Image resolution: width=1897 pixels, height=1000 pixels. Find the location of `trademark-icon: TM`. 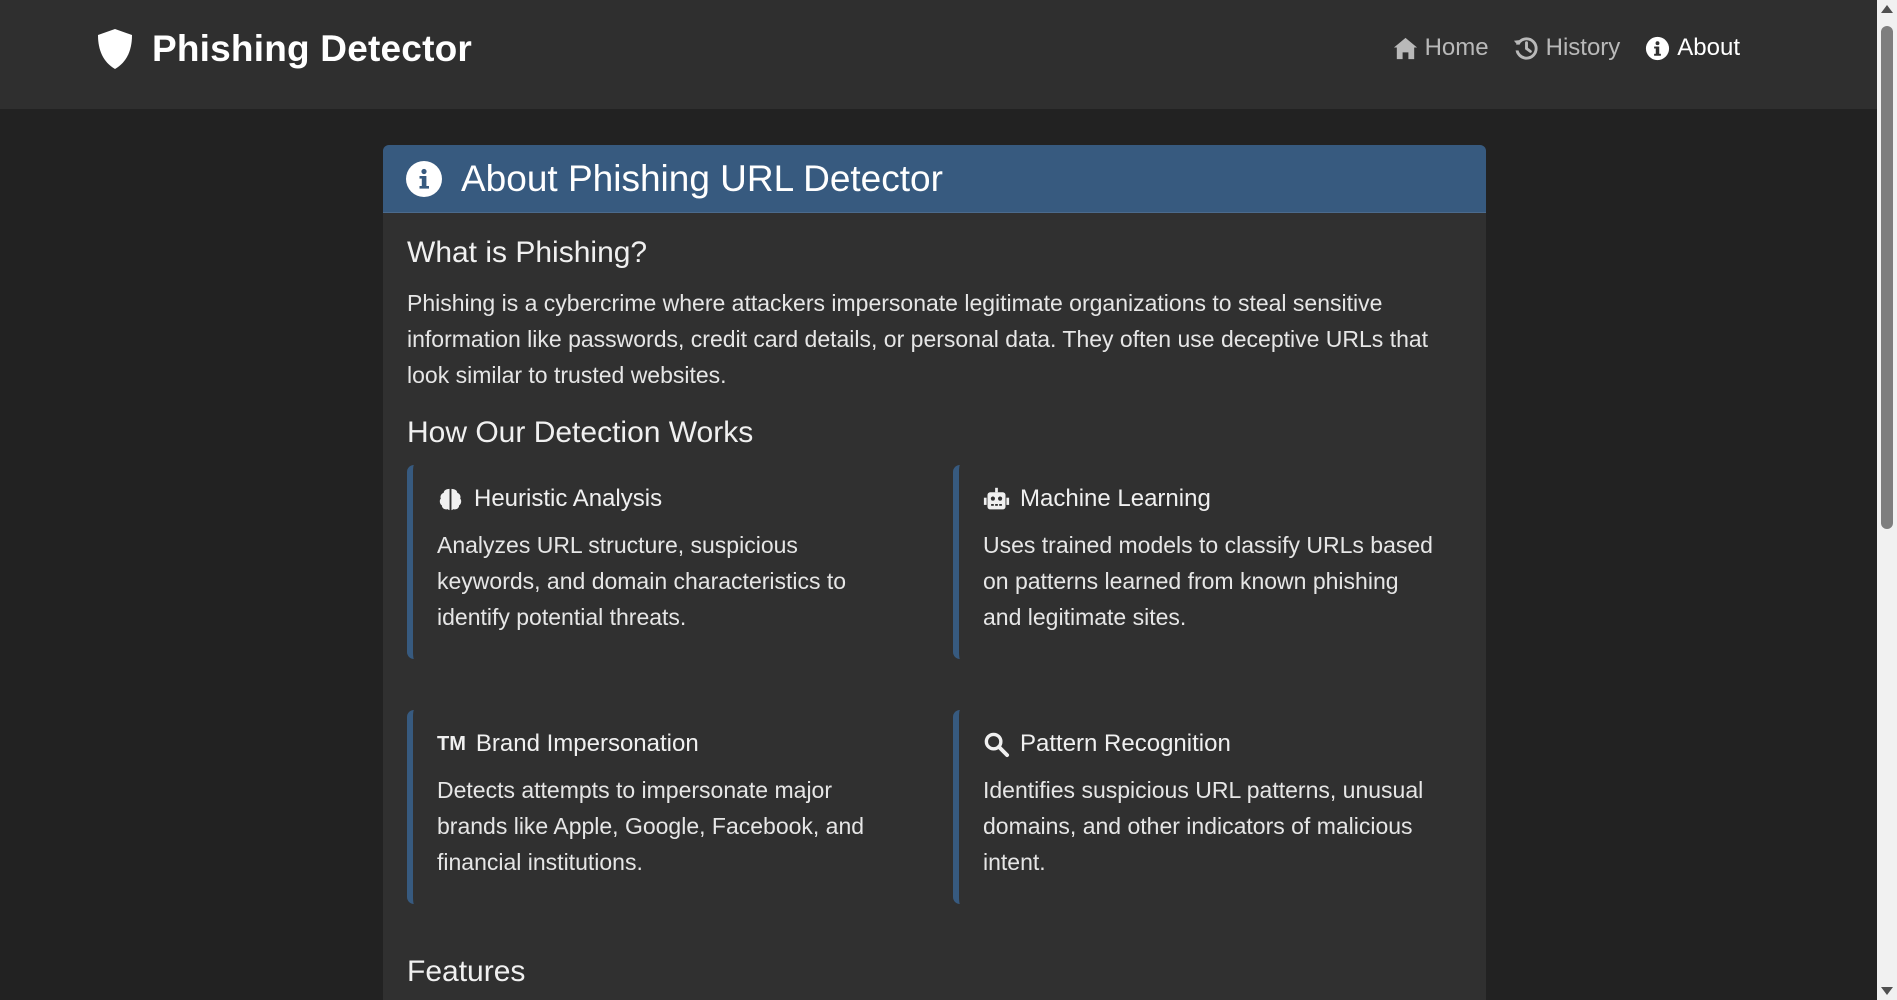

trademark-icon: TM is located at coordinates (451, 743).